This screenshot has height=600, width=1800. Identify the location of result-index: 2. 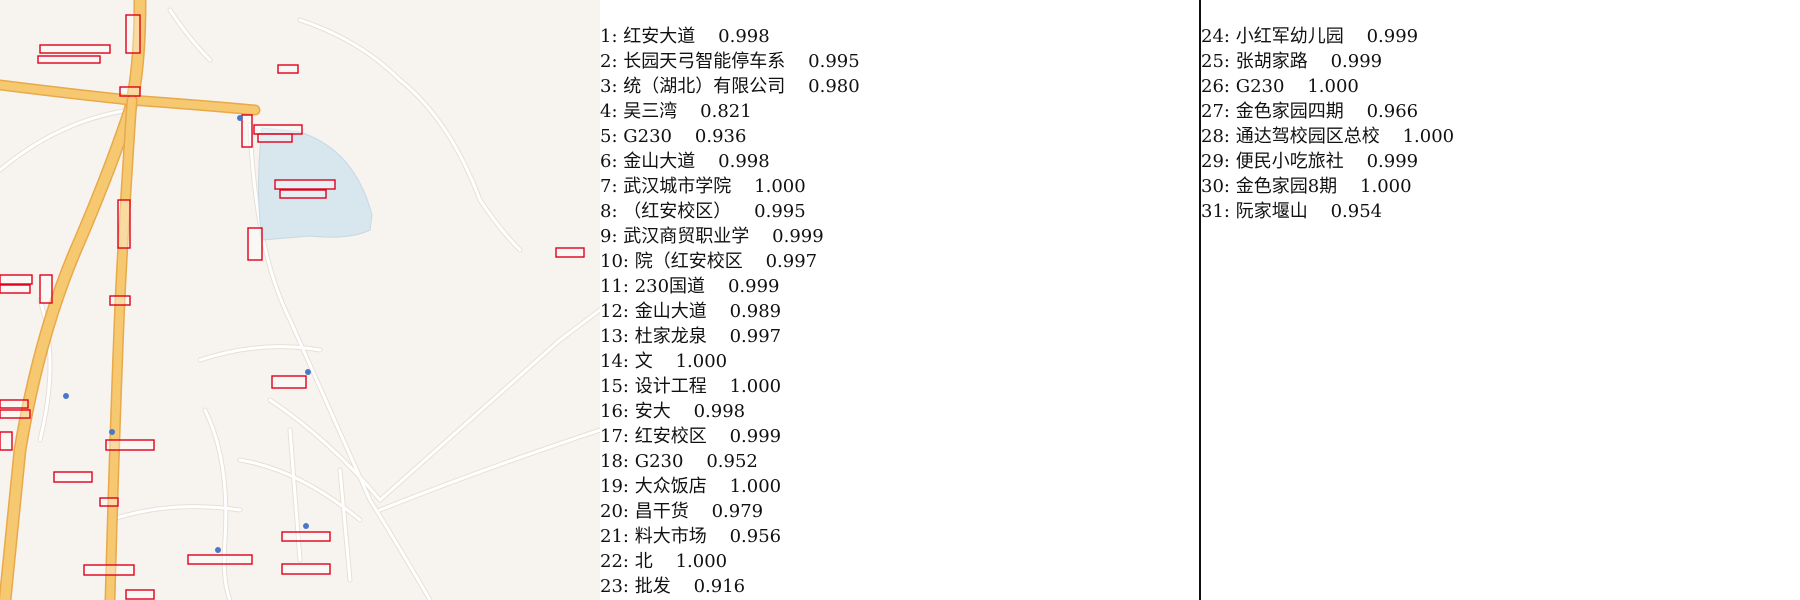
(606, 61).